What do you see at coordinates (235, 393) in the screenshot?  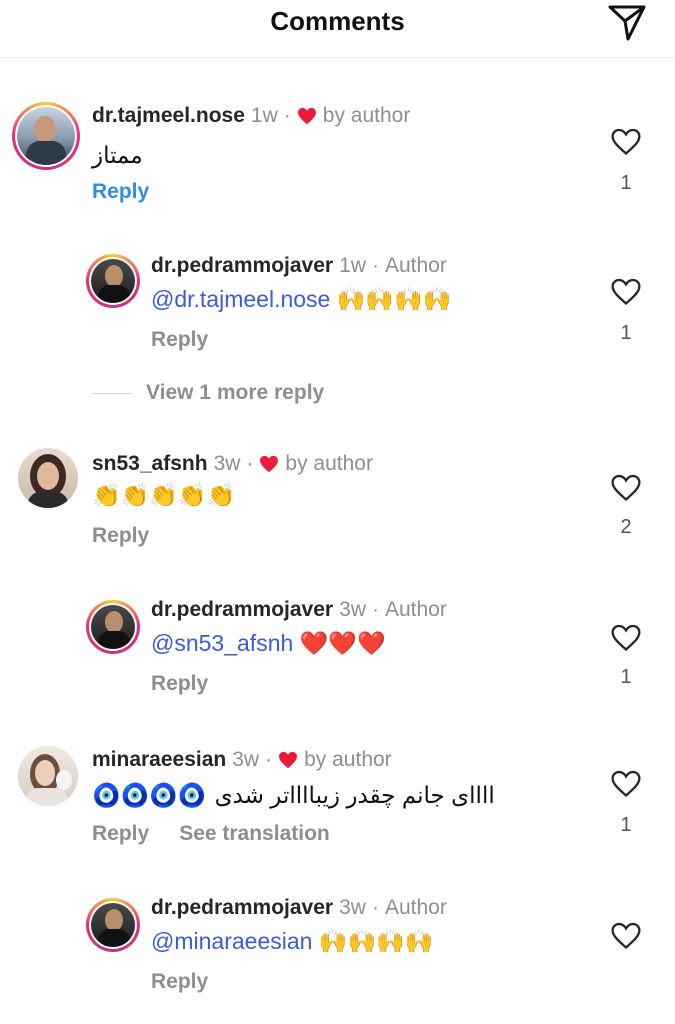 I see `view-more-label: View 1 more reply` at bounding box center [235, 393].